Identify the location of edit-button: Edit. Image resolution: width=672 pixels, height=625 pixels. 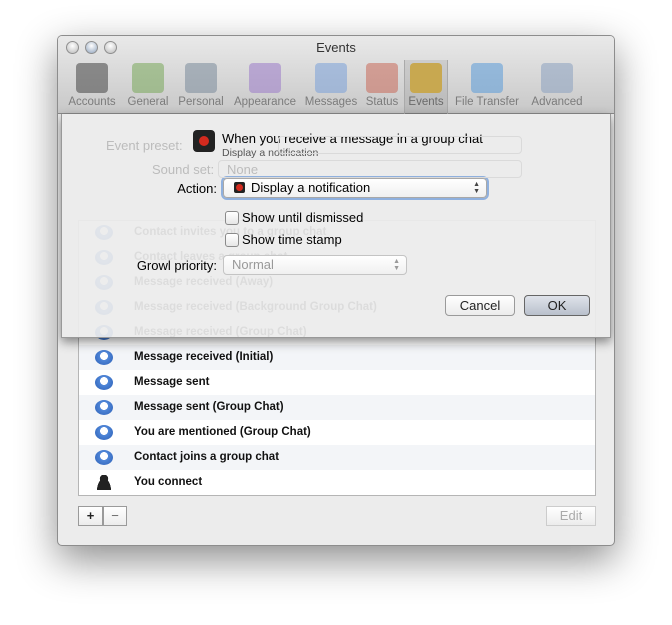
(571, 516).